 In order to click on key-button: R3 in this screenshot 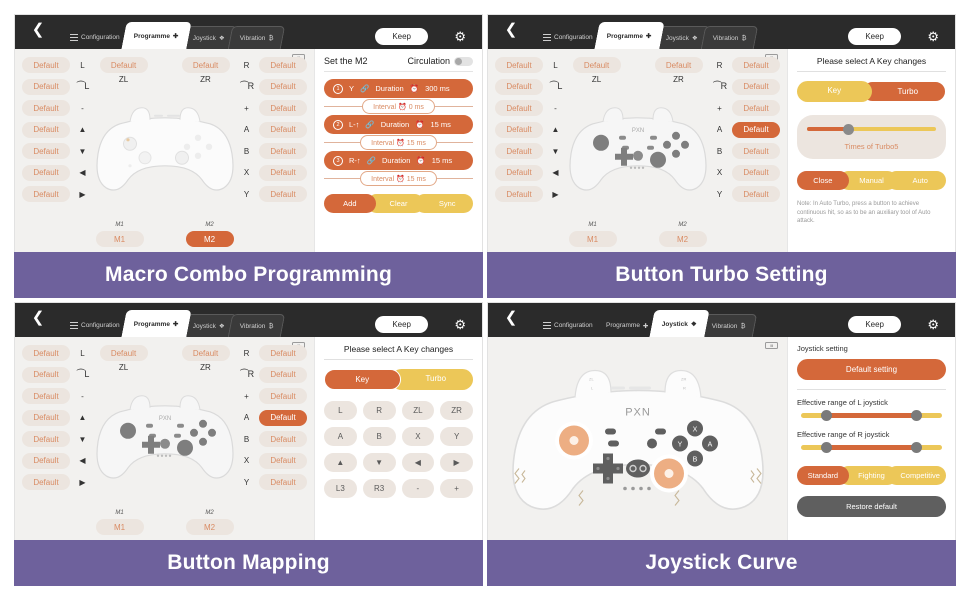, I will do `click(379, 488)`.